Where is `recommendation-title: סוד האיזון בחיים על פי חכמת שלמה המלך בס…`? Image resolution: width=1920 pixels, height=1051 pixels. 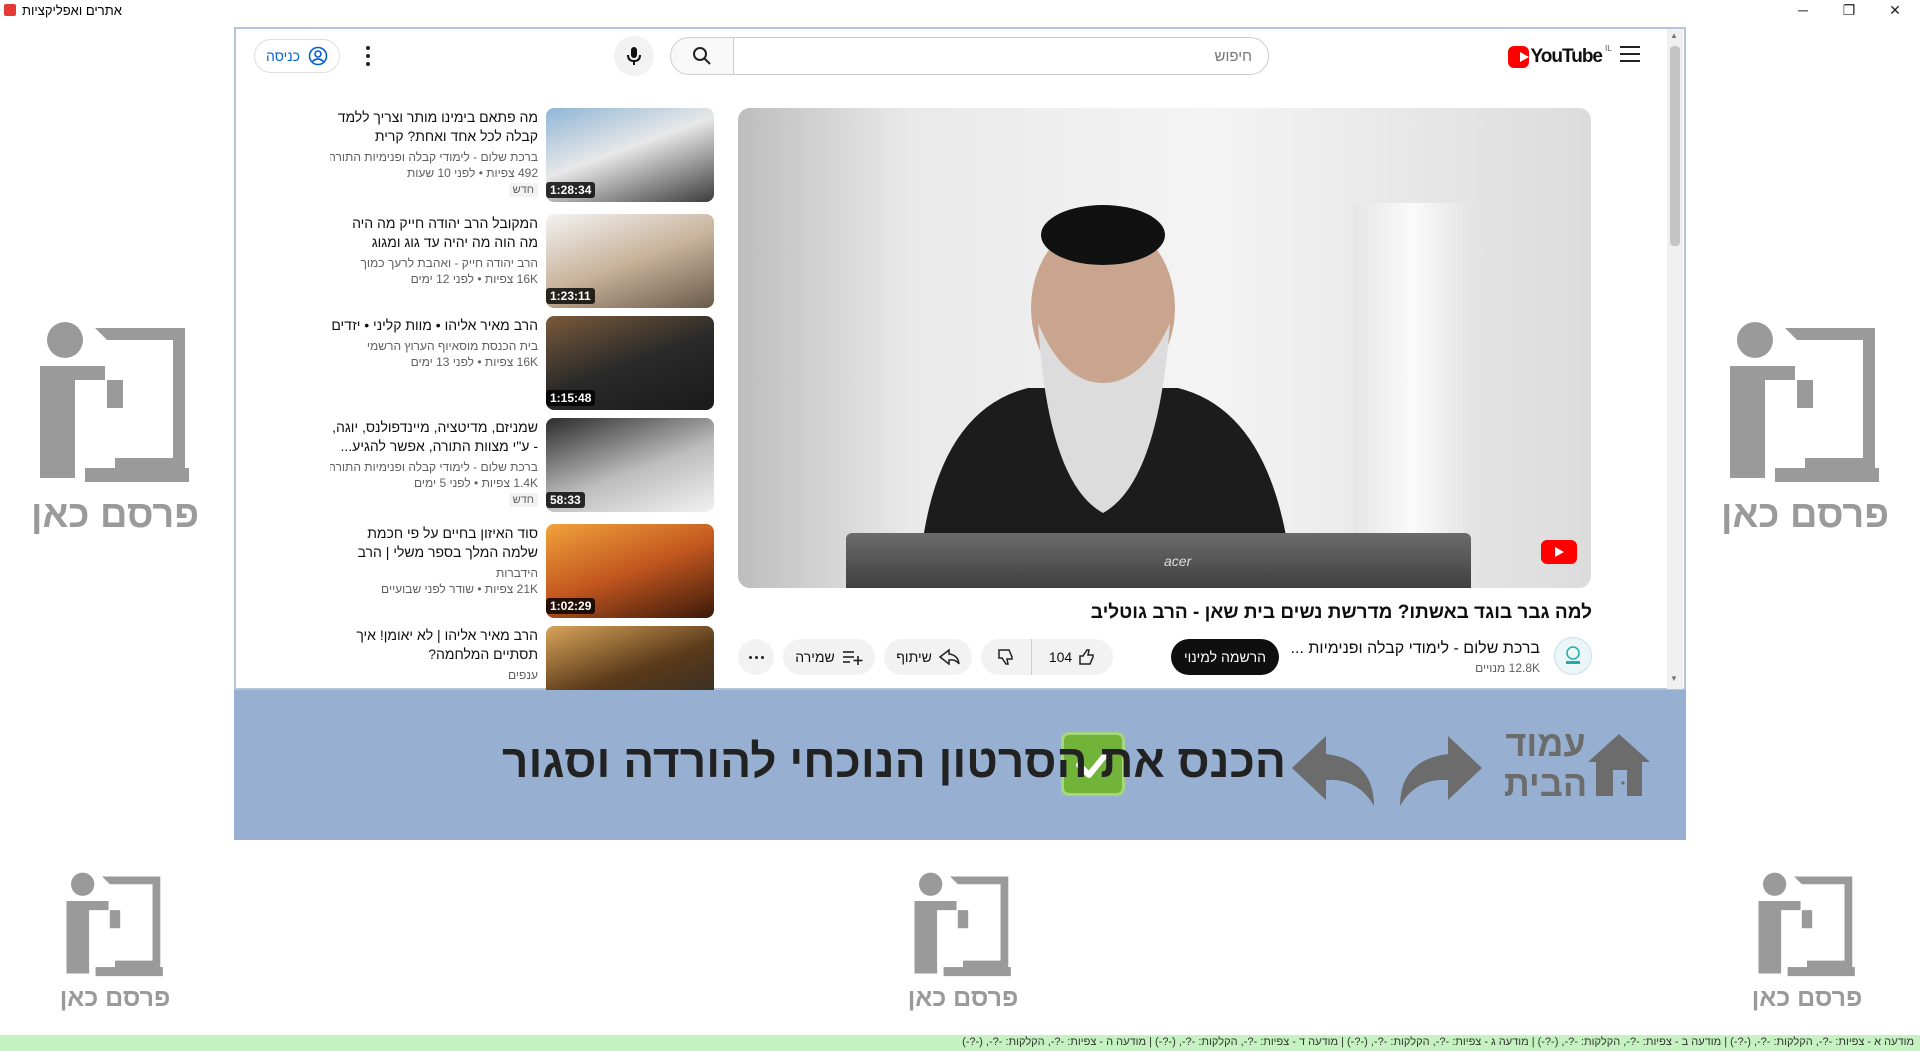 recommendation-title: סוד האיזון בחיים על פי חכמת שלמה המלך בס… is located at coordinates (434, 543).